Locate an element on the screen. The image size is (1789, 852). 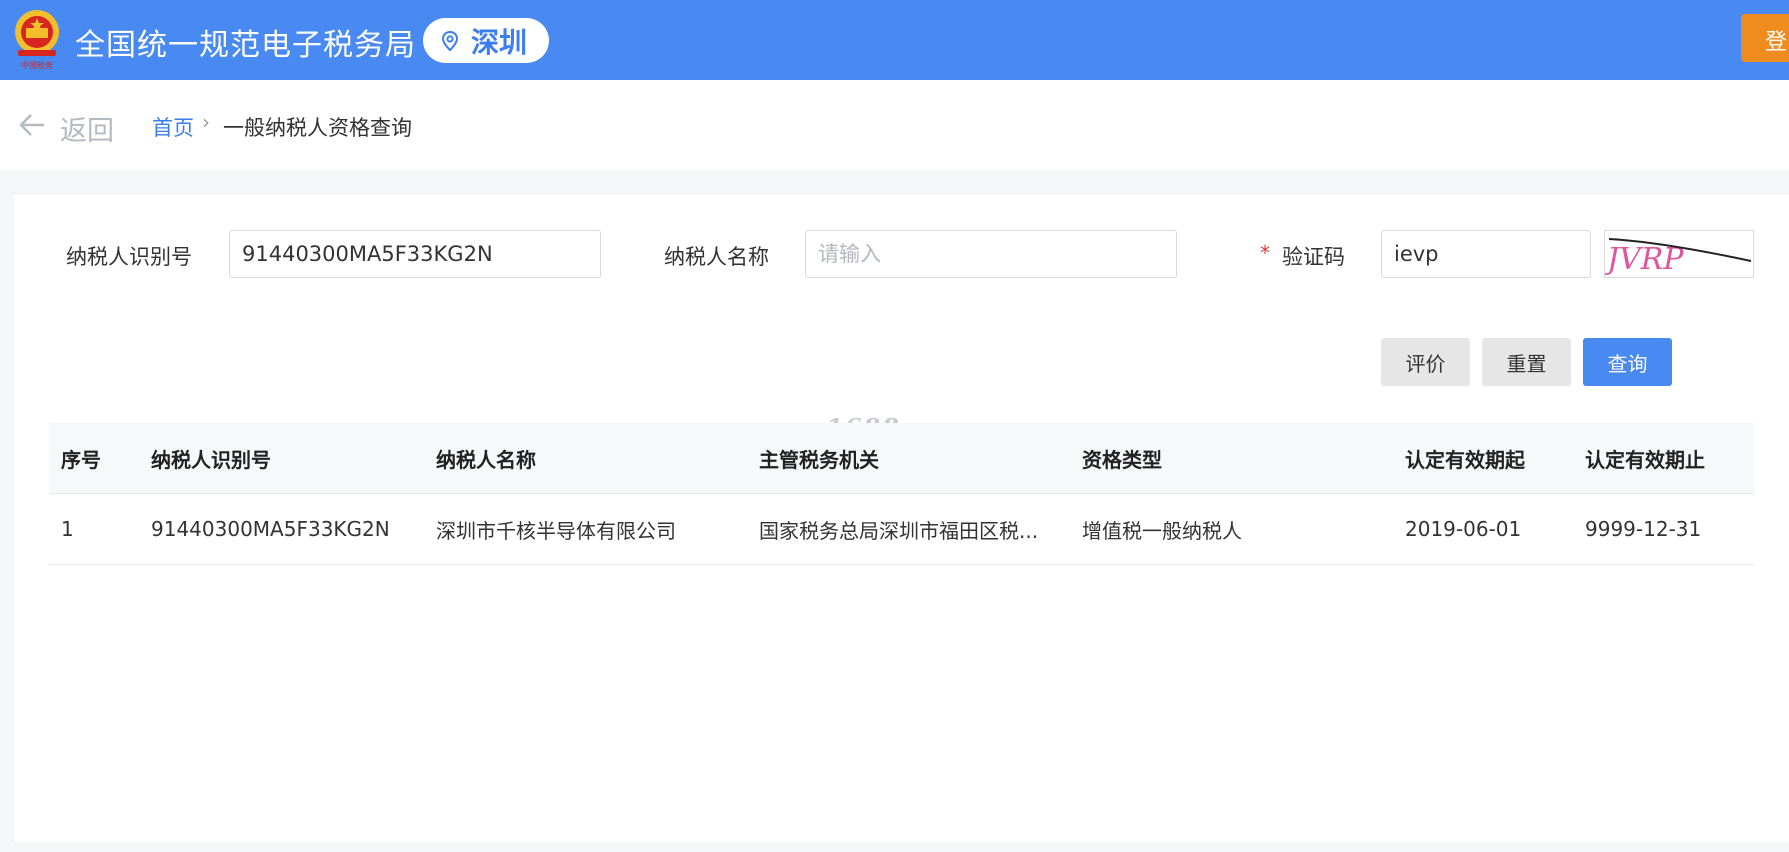
captcha-image: JVRP is located at coordinates (1677, 254).